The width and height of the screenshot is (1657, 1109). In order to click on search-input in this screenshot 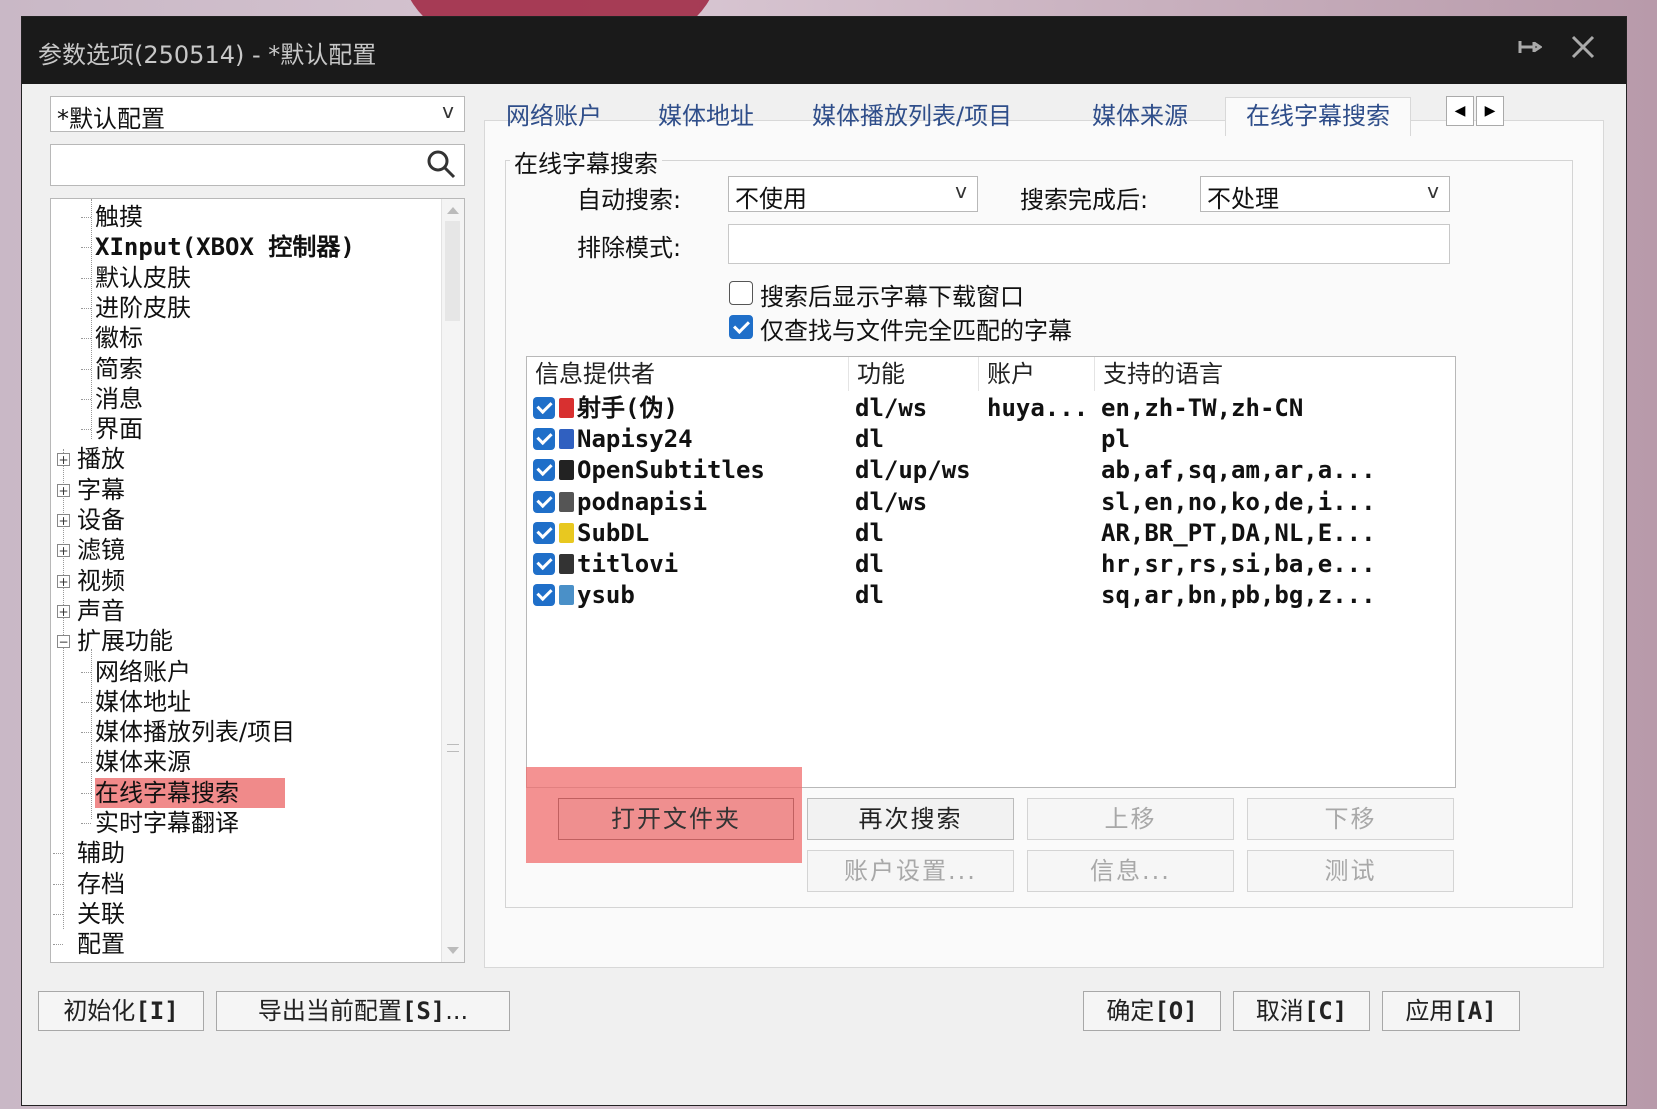, I will do `click(257, 165)`.